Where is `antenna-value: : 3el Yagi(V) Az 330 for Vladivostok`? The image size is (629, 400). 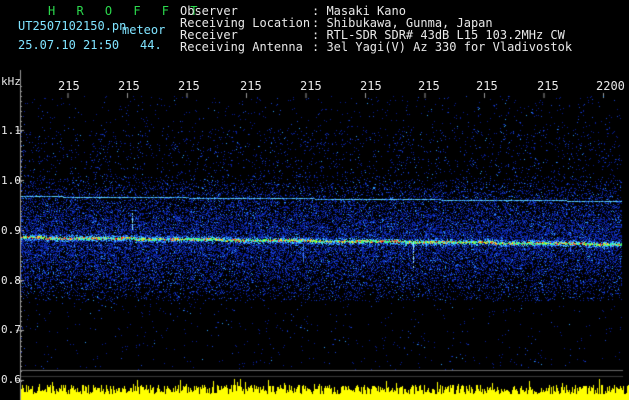 antenna-value: : 3el Yagi(V) Az 330 for Vladivostok is located at coordinates (442, 47).